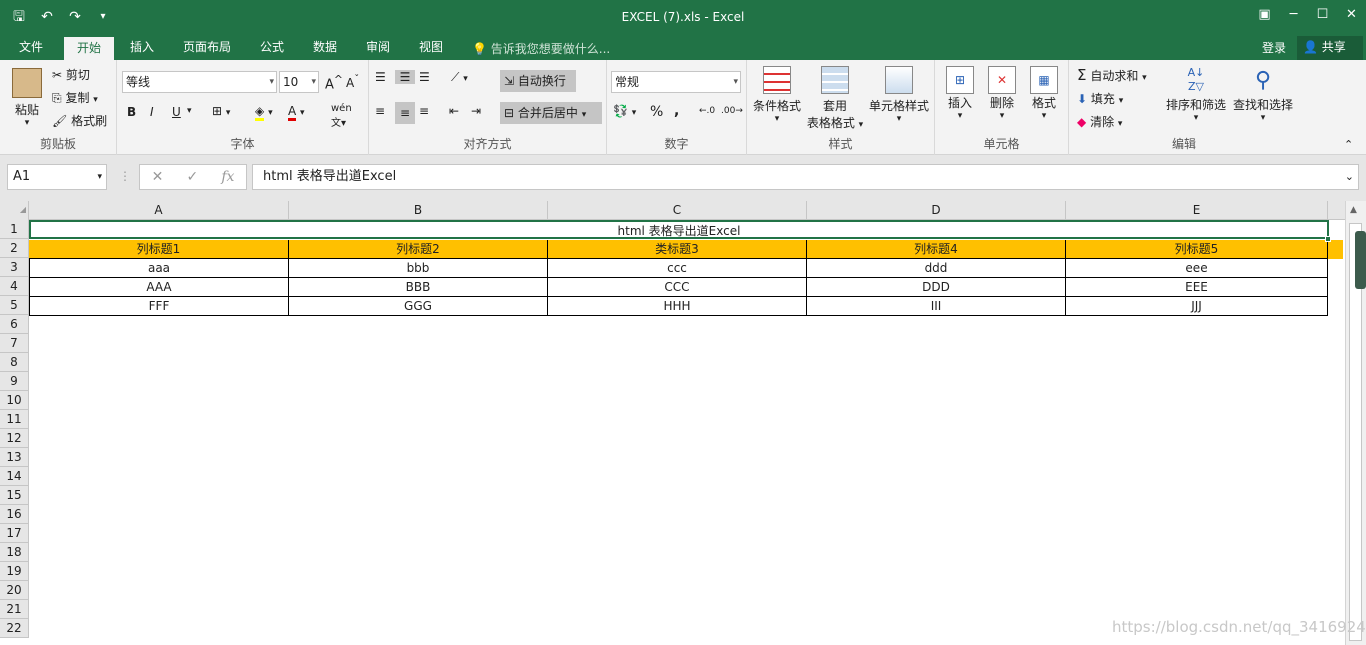  I want to click on data-cell: DDD, so click(936, 287).